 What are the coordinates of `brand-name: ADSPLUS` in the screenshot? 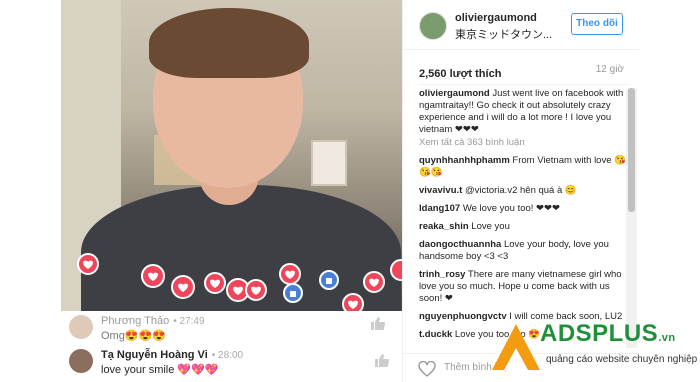 It's located at (599, 333).